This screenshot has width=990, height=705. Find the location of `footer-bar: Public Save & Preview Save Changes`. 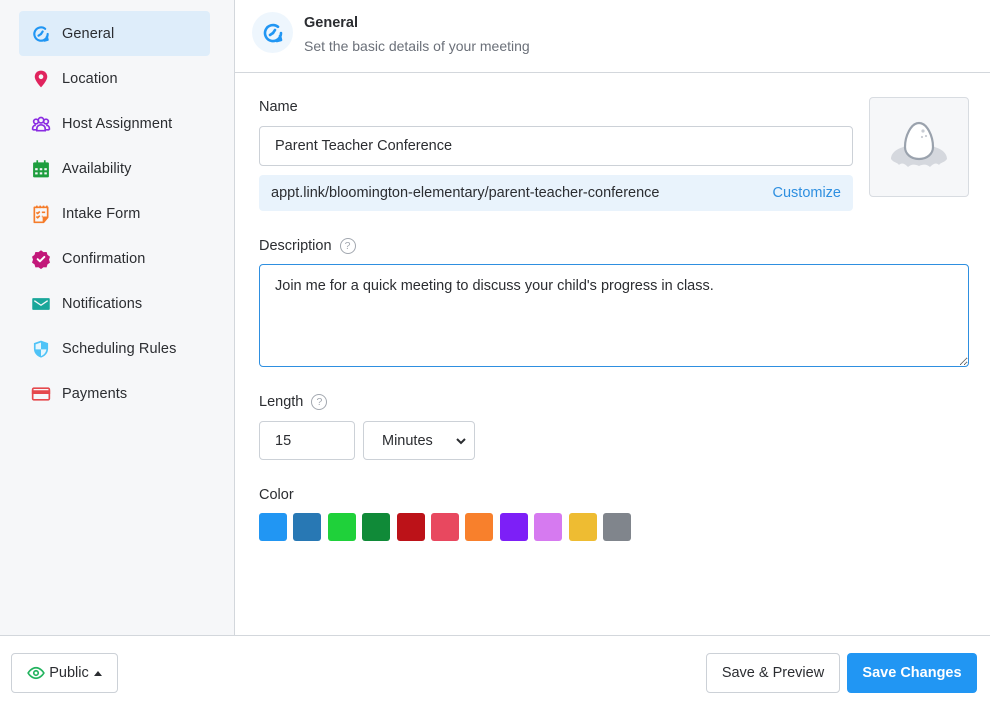

footer-bar: Public Save & Preview Save Changes is located at coordinates (495, 670).